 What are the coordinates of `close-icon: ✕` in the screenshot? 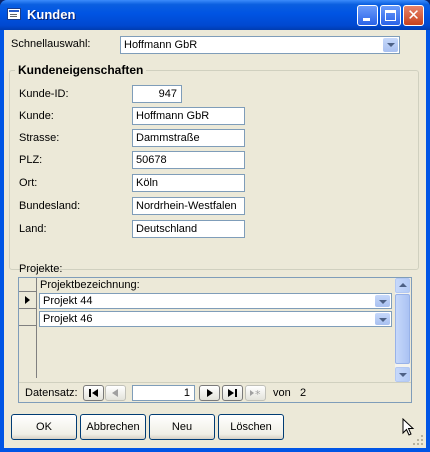 It's located at (413, 15).